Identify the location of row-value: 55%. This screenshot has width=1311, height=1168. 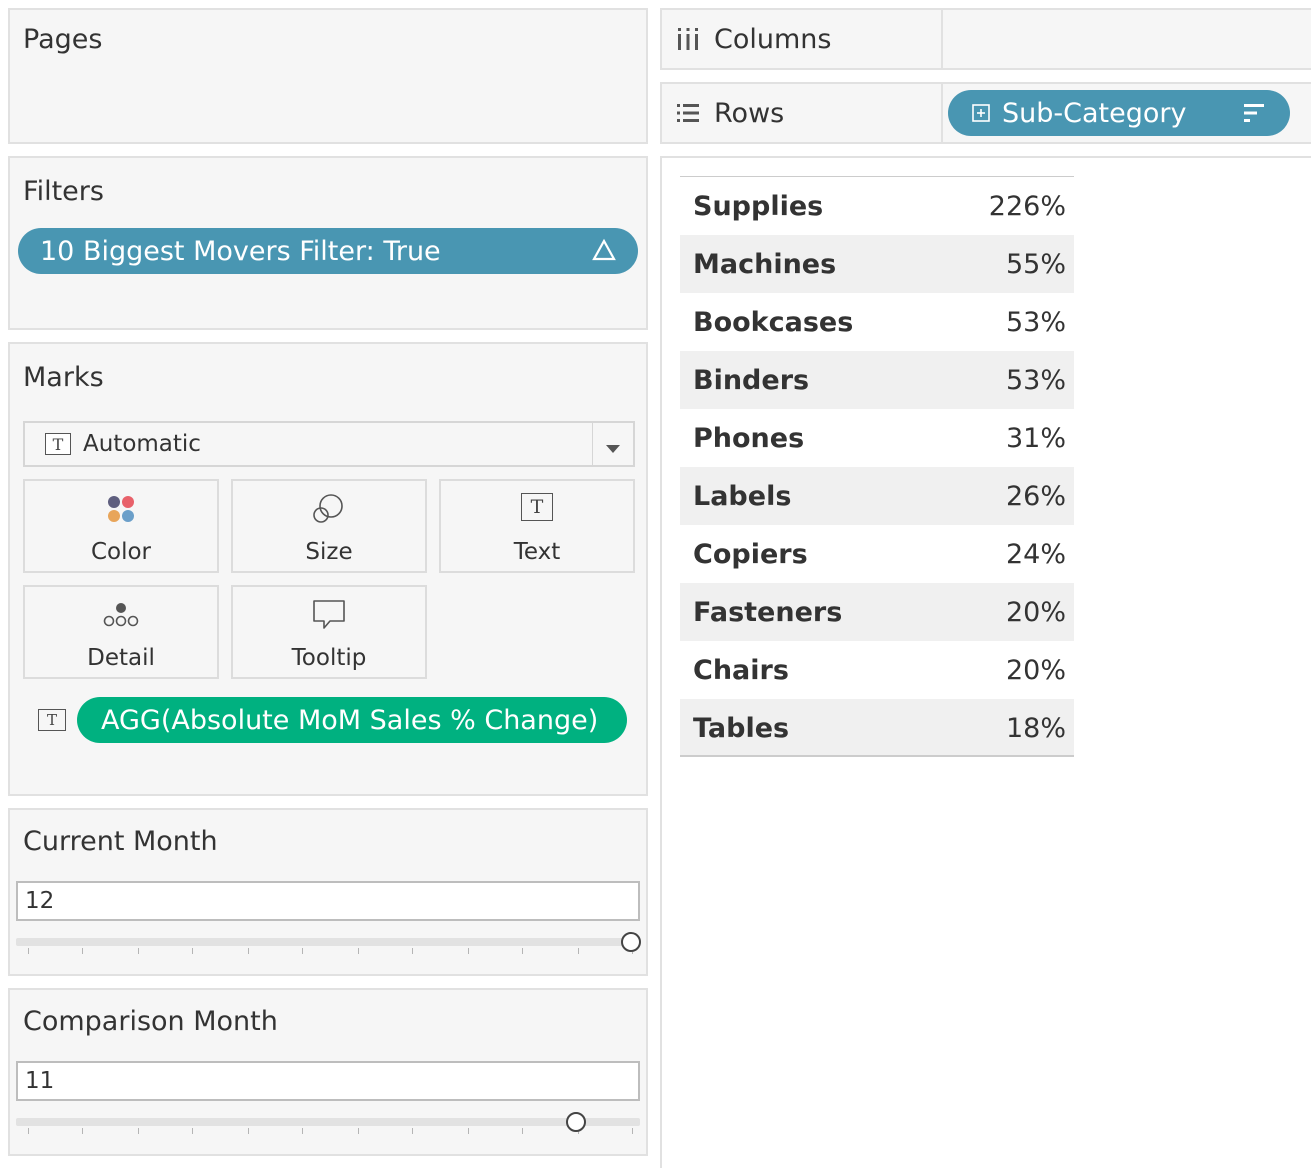
(1035, 264).